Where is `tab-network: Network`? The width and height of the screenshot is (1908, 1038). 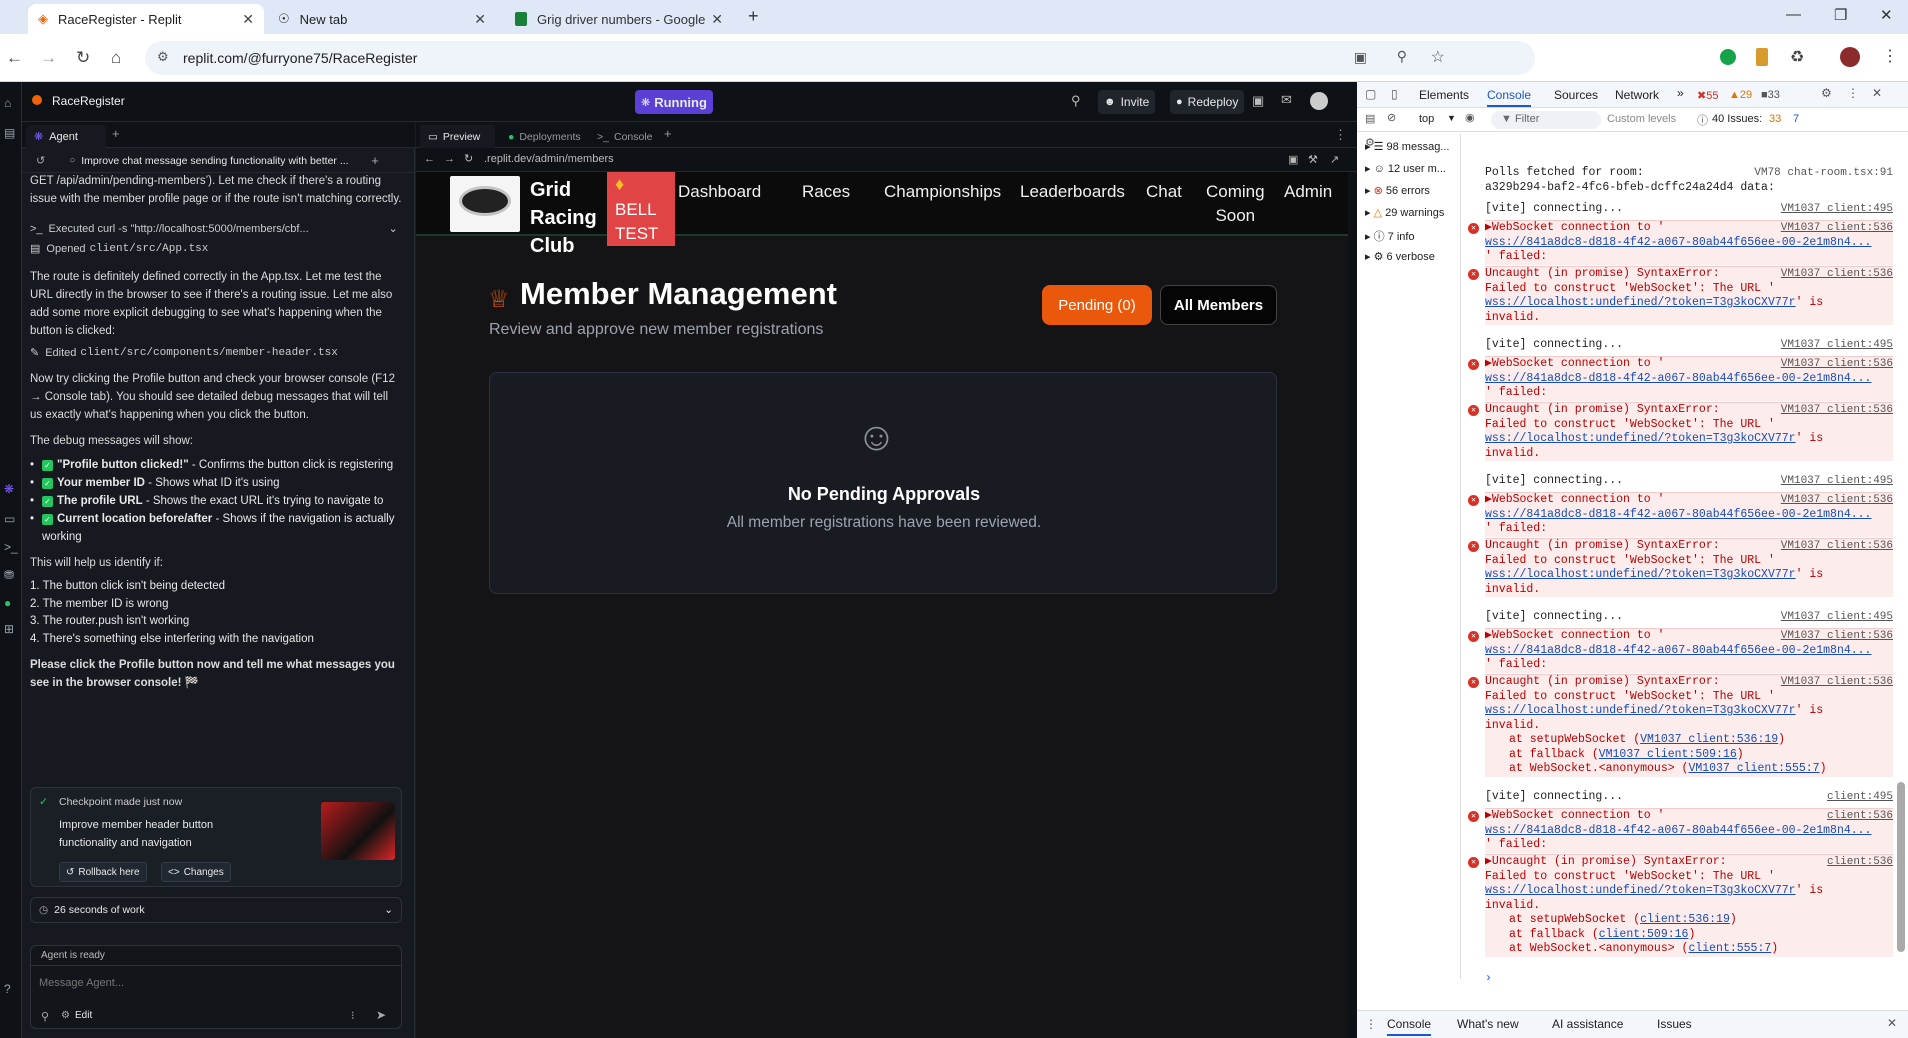 tab-network: Network is located at coordinates (1637, 95).